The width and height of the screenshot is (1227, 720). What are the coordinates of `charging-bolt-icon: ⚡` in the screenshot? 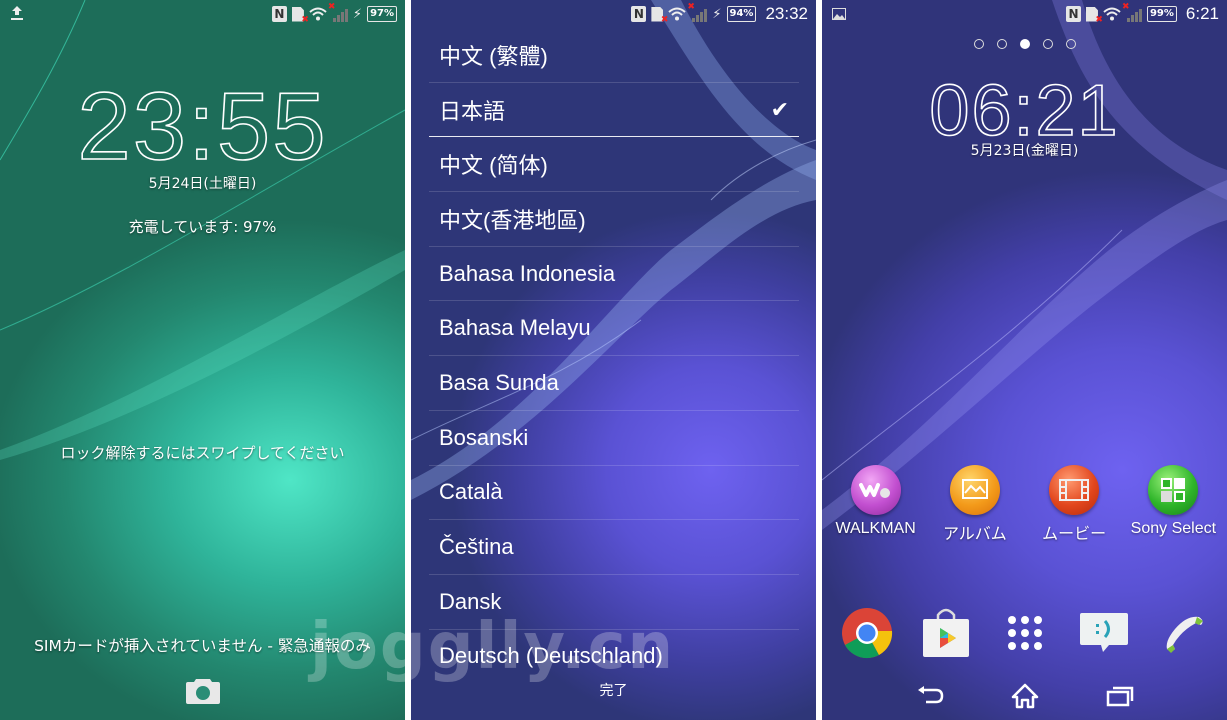 It's located at (357, 14).